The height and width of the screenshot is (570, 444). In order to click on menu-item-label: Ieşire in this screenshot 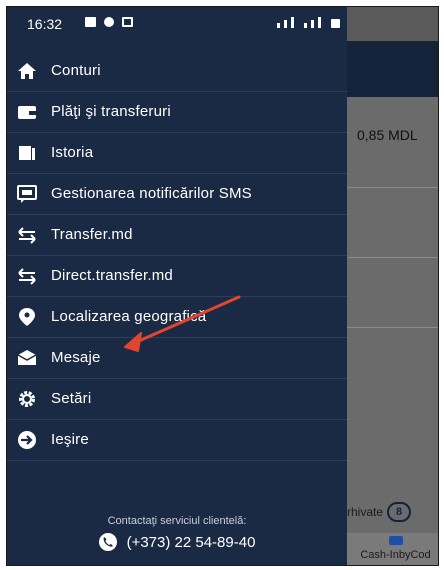, I will do `click(70, 439)`.